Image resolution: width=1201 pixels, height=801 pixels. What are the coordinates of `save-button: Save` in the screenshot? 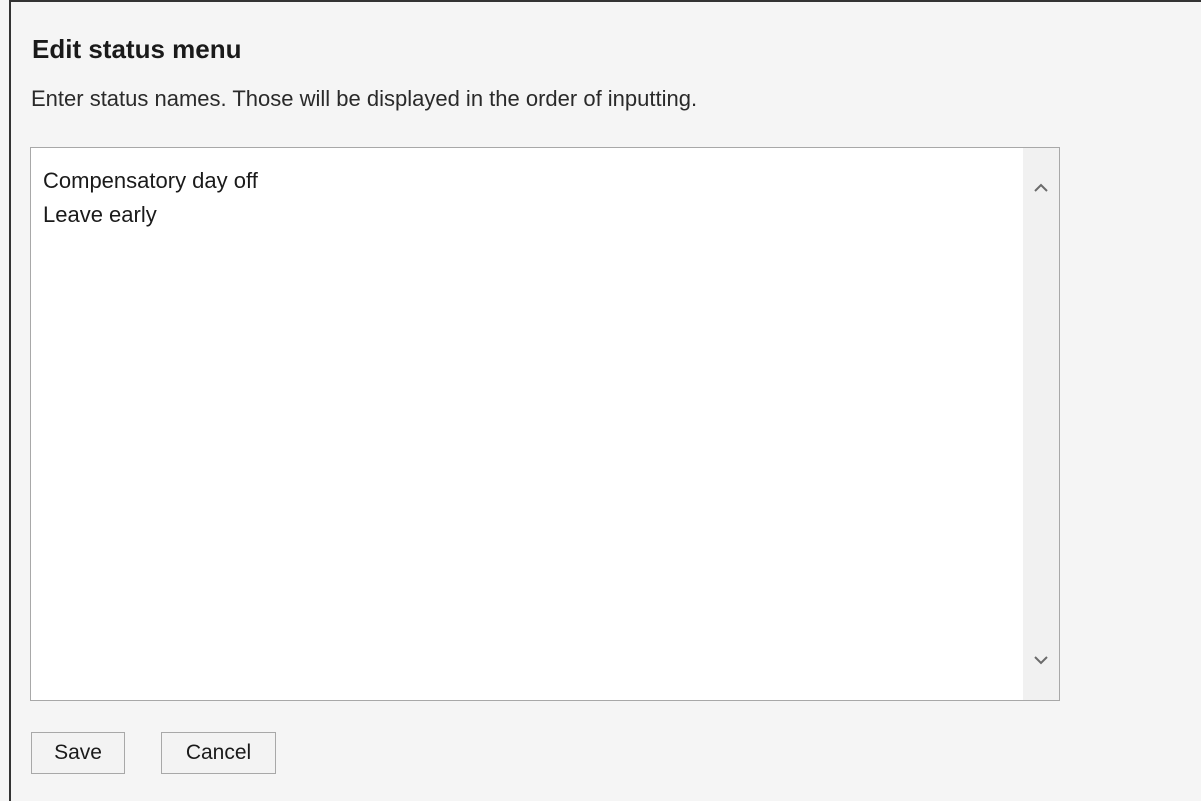 It's located at (78, 753).